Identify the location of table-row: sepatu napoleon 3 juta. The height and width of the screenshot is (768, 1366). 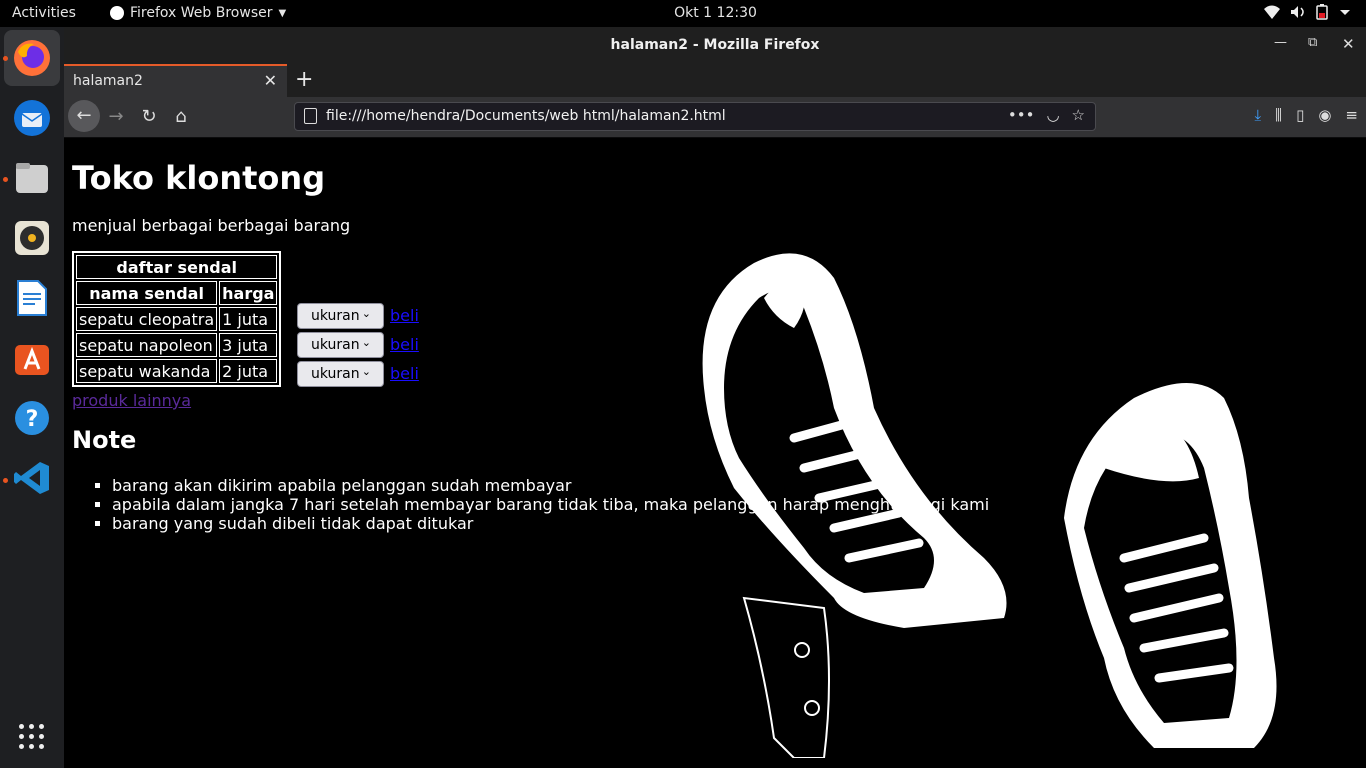
(177, 345).